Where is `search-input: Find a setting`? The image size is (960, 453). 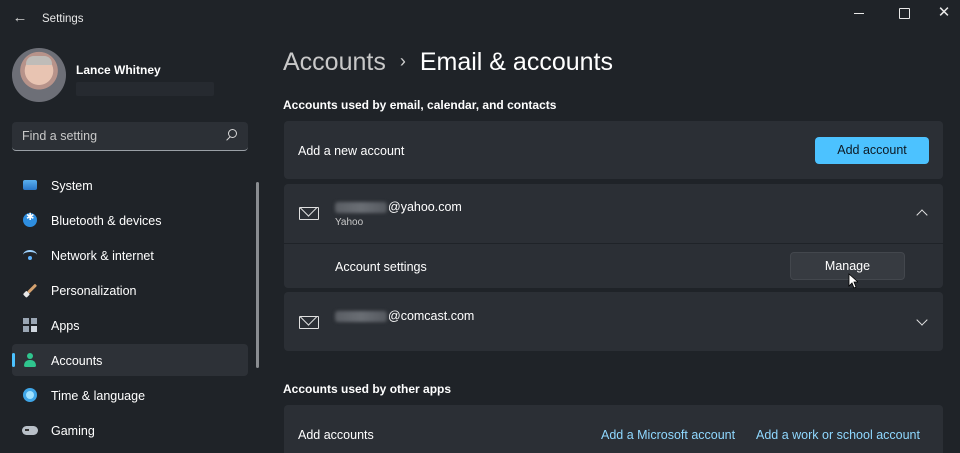
search-input: Find a setting is located at coordinates (59, 136).